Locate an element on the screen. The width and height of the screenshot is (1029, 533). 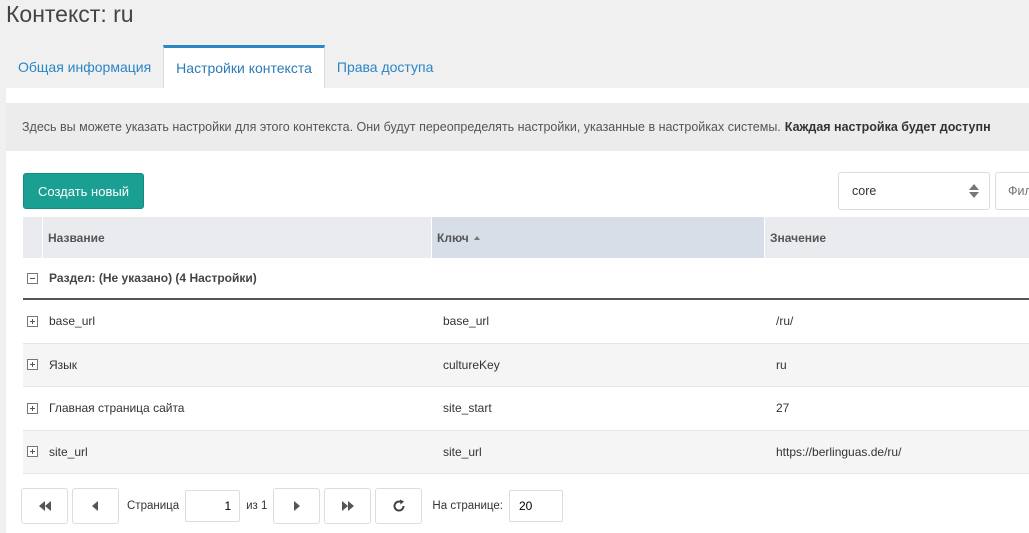
chevron-left-icon is located at coordinates (95, 506).